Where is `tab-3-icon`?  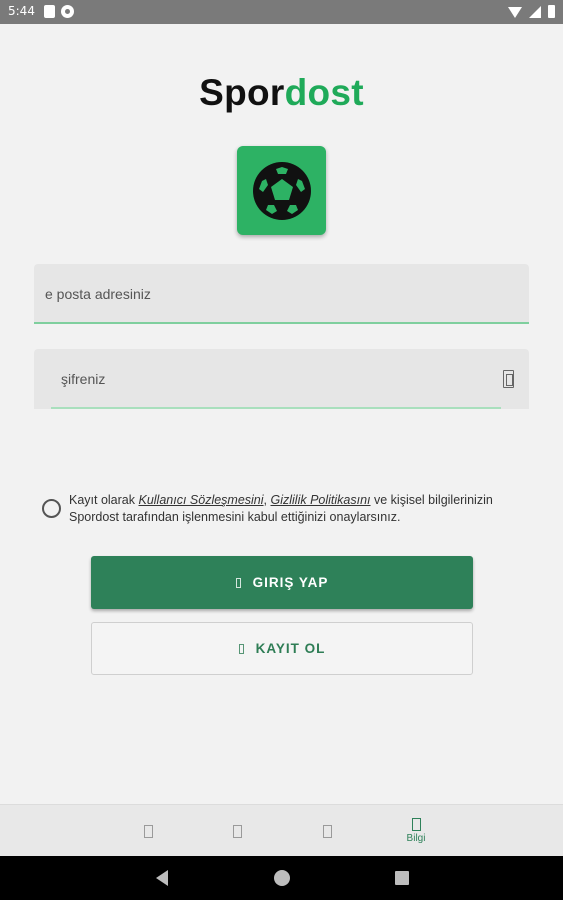
tab-3-icon is located at coordinates (327, 831).